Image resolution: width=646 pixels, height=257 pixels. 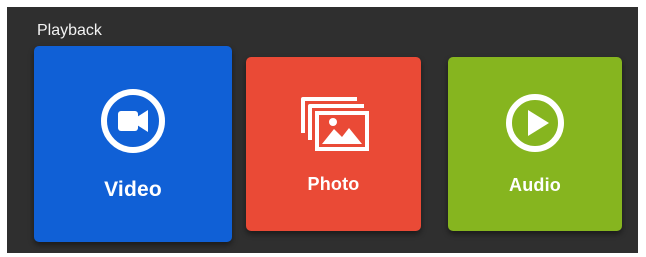 I want to click on video-tile-label: Video, so click(x=133, y=189).